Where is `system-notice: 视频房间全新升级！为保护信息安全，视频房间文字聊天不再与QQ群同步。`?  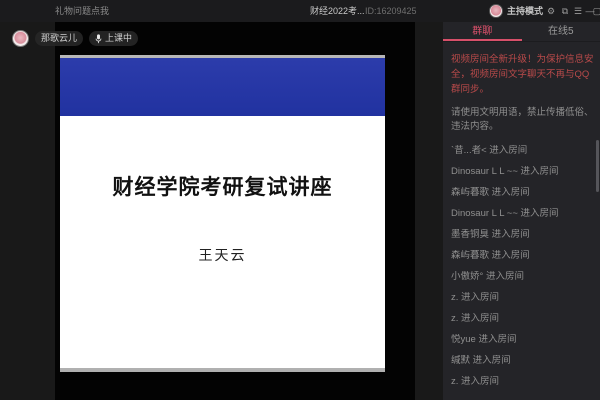
system-notice: 视频房间全新升级！为保护信息安全，视频房间文字聊天不再与QQ群同步。 is located at coordinates (522, 74).